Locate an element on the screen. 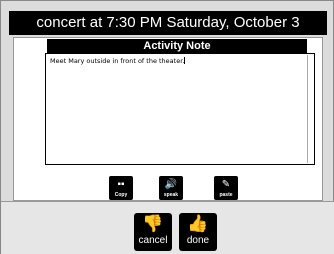 This screenshot has height=254, width=334. paste-icon: ✎ is located at coordinates (226, 184).